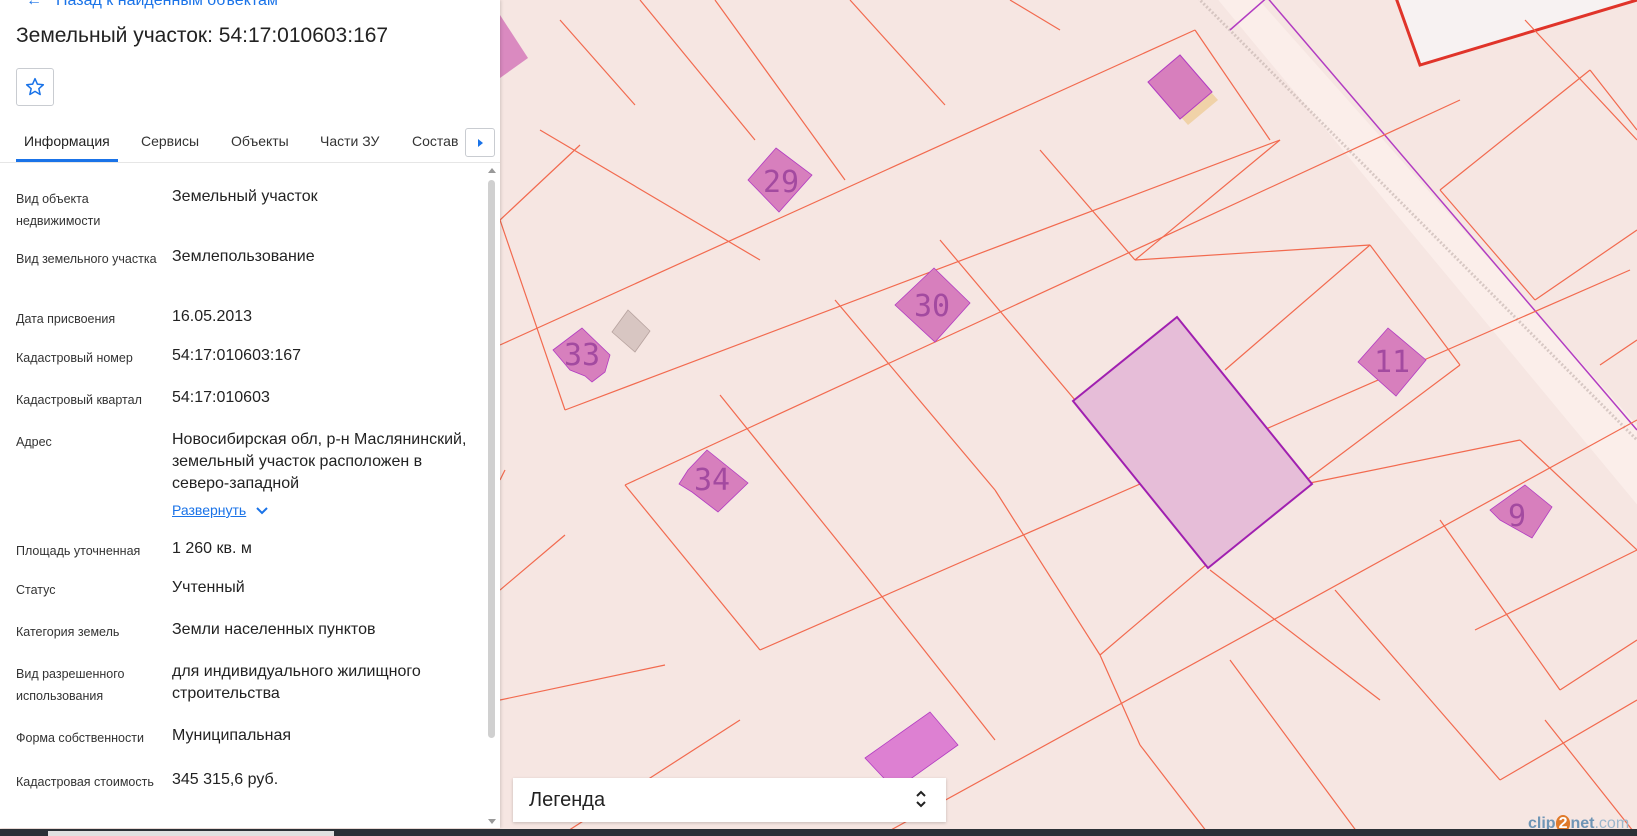 This screenshot has height=836, width=1637. I want to click on plot-number-29: 29, so click(781, 182).